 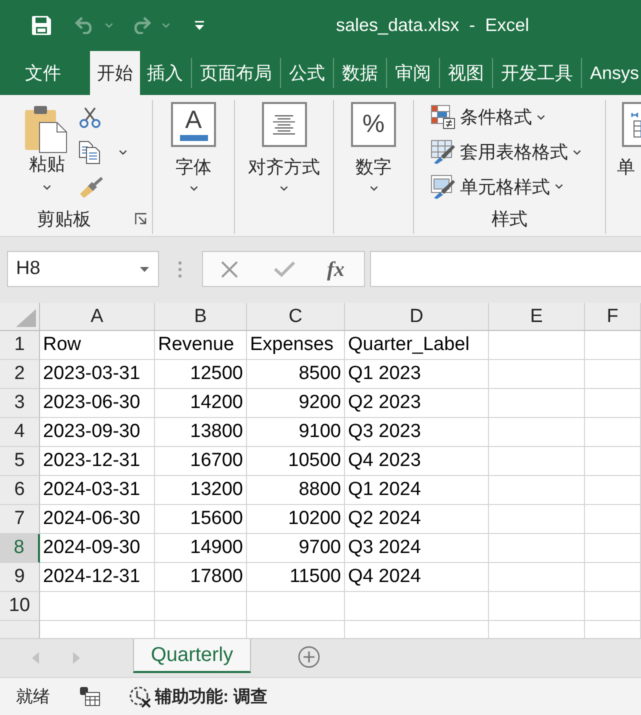 What do you see at coordinates (307, 73) in the screenshot?
I see `ribbon-tab: 公式` at bounding box center [307, 73].